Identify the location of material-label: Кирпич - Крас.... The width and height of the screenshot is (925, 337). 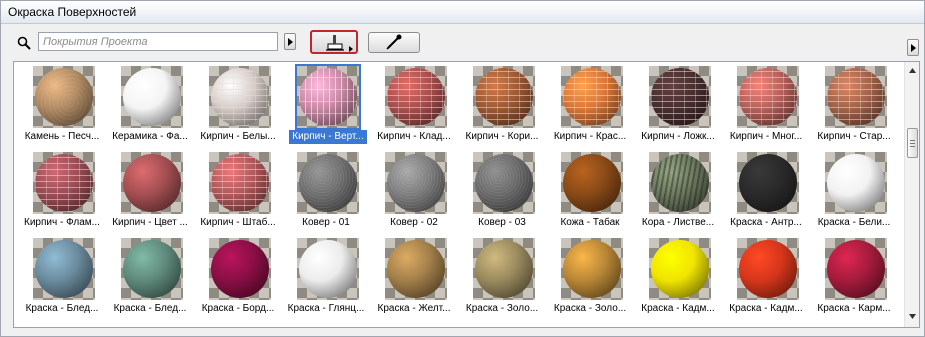
(590, 136).